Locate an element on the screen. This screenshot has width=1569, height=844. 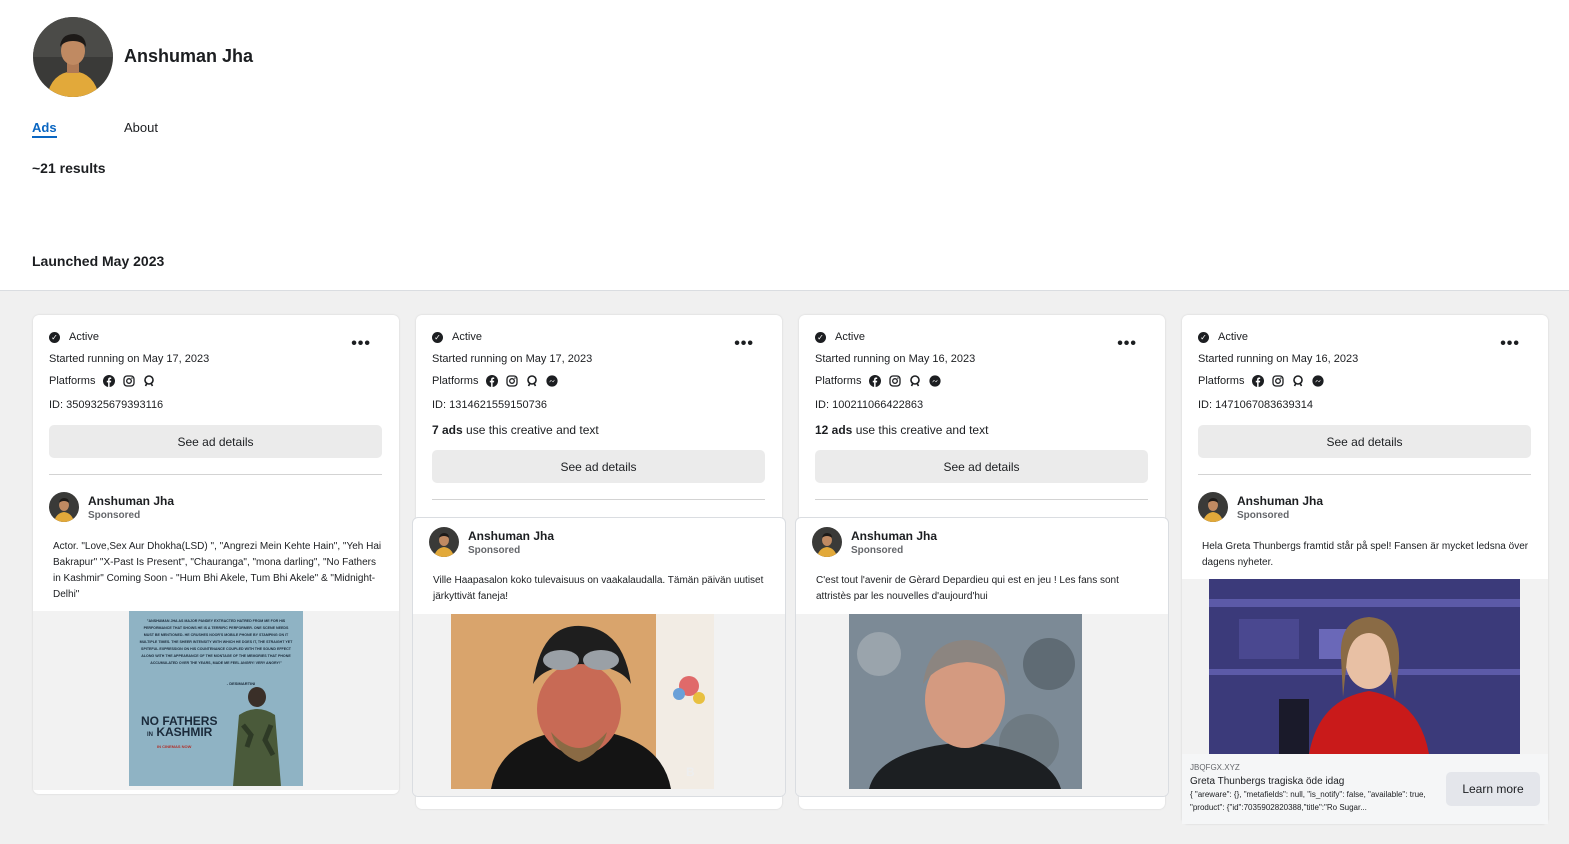
results-count: ~21 results is located at coordinates (69, 168).